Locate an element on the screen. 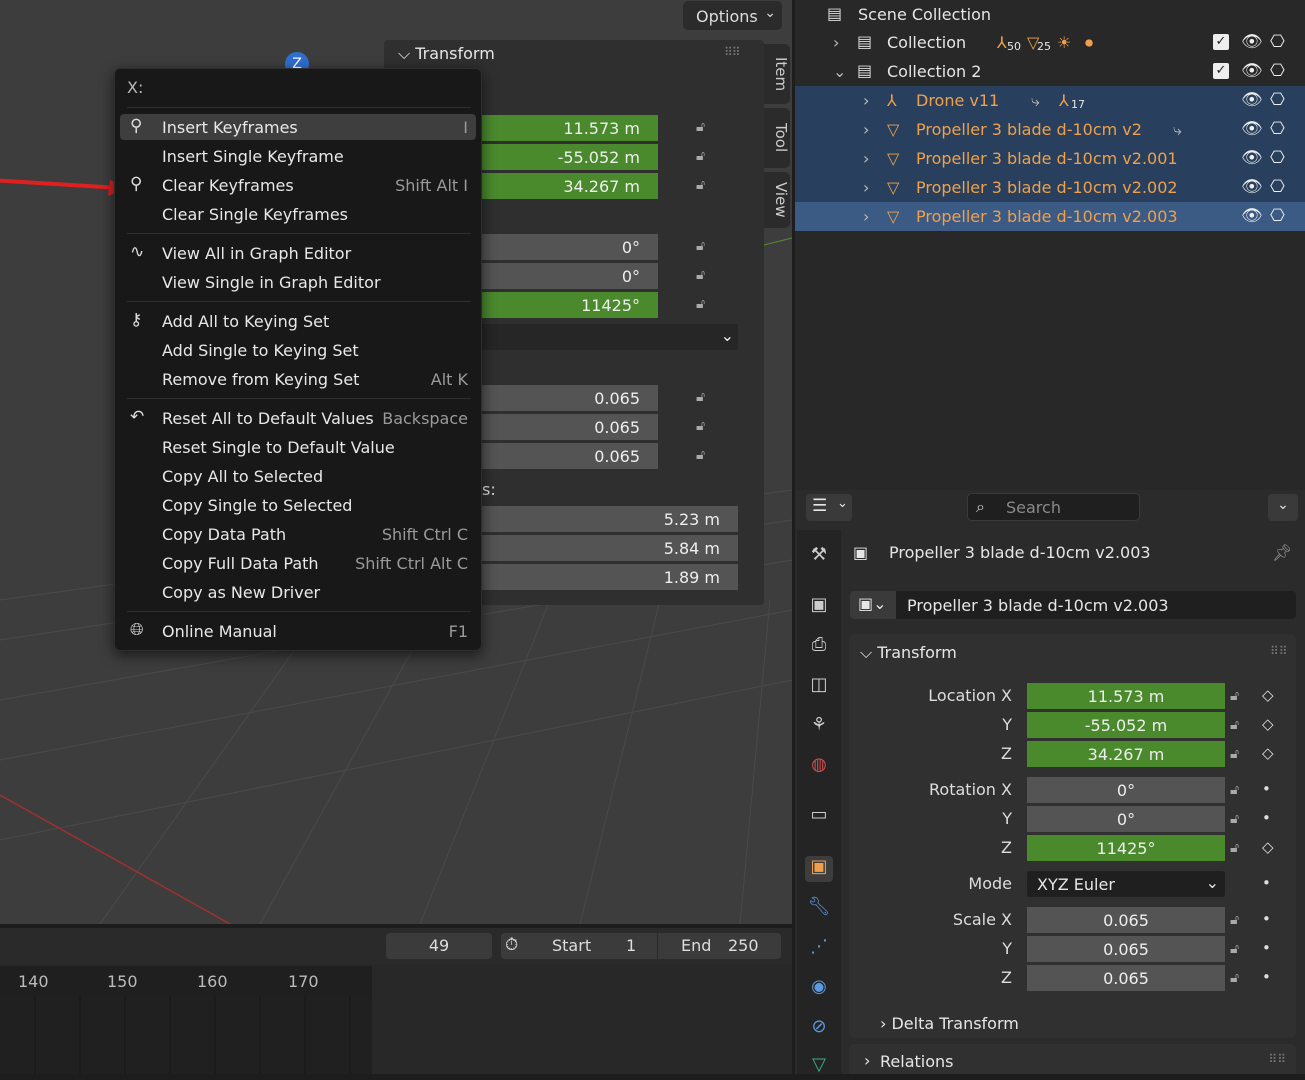 Image resolution: width=1305 pixels, height=1080 pixels. menu-item-reset-all-defaults: ↶ Reset All to Default Values Backspace is located at coordinates (298, 418).